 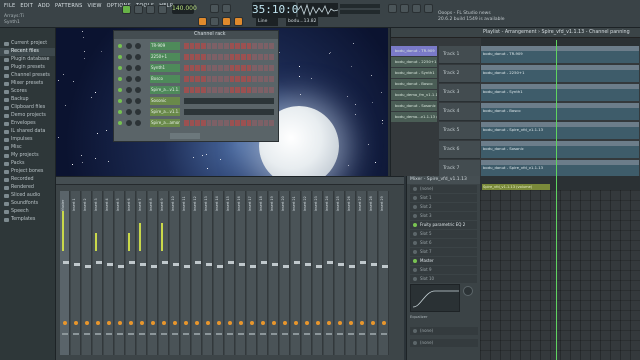 I want to click on play-button, so click(x=126, y=9).